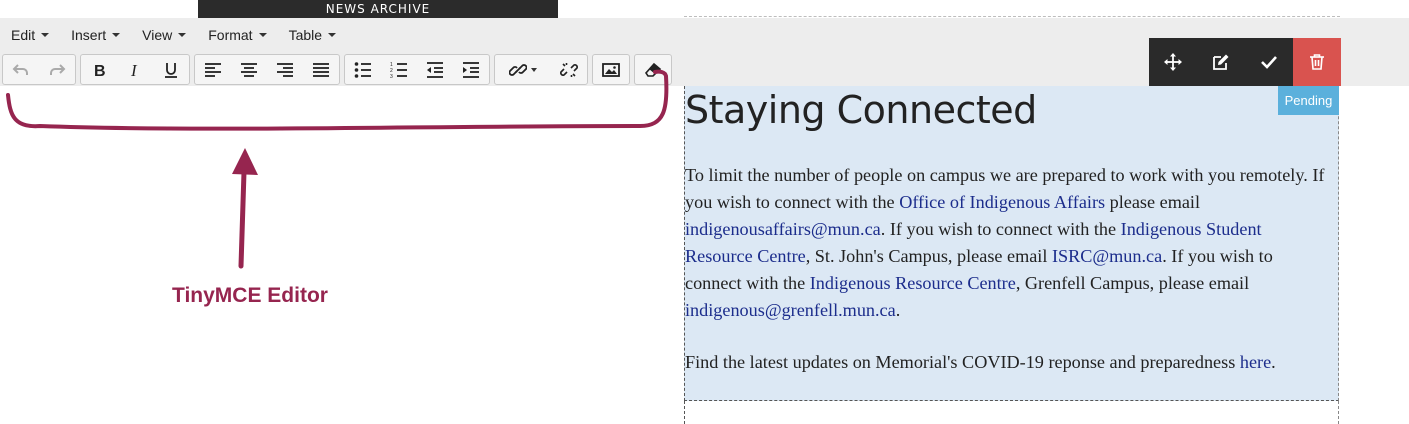 The width and height of the screenshot is (1409, 424). What do you see at coordinates (1255, 362) in the screenshot?
I see `covid-updates-link: here` at bounding box center [1255, 362].